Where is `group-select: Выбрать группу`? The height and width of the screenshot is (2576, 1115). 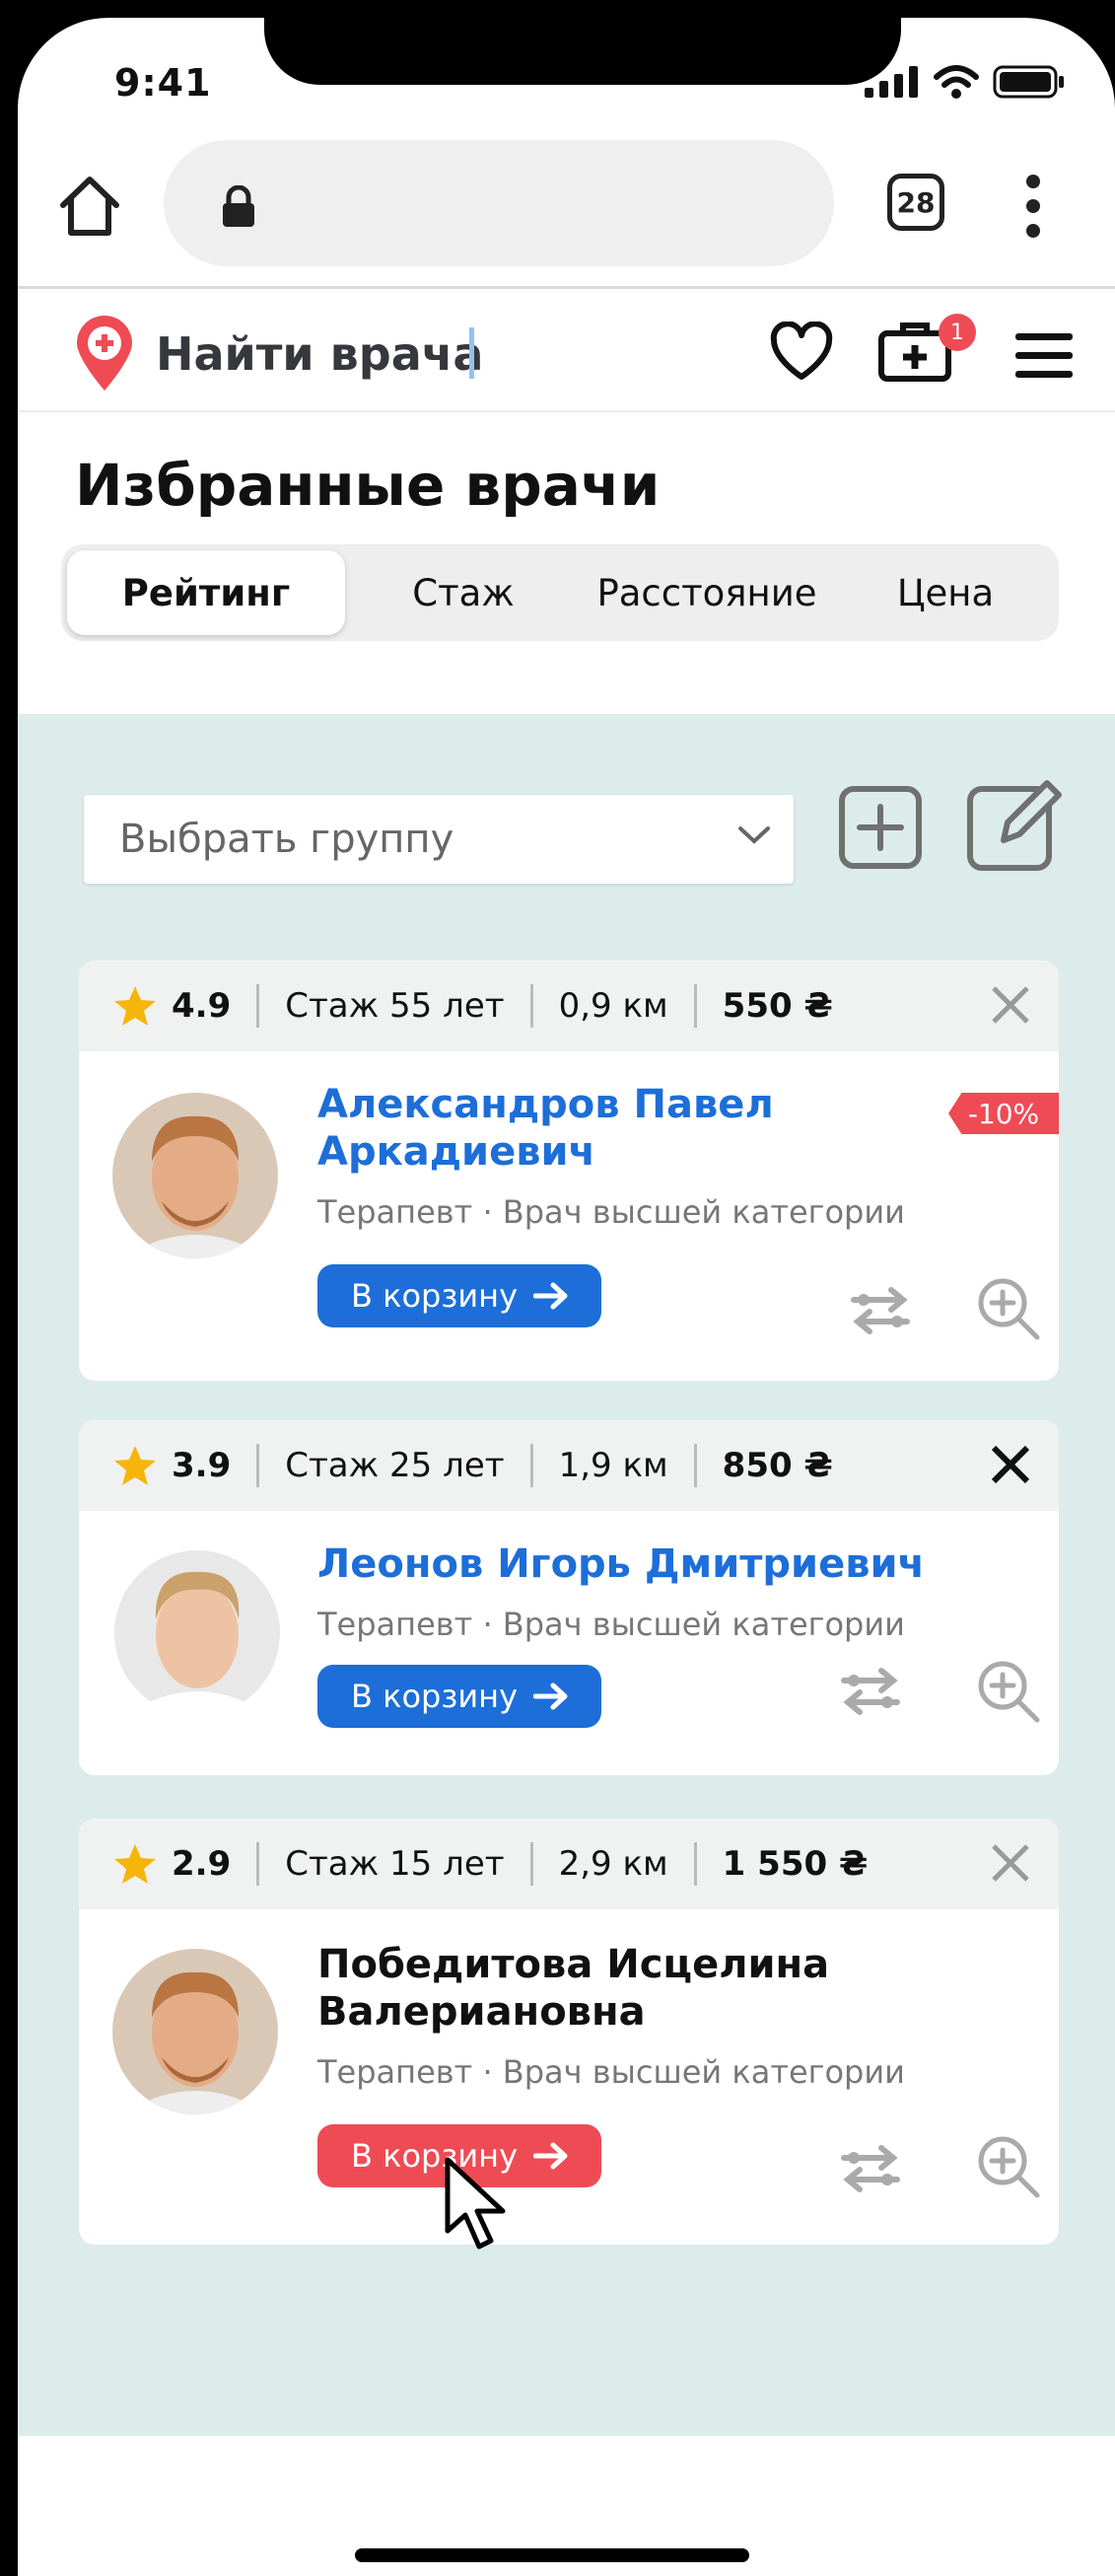
group-select: Выбрать группу is located at coordinates (439, 840).